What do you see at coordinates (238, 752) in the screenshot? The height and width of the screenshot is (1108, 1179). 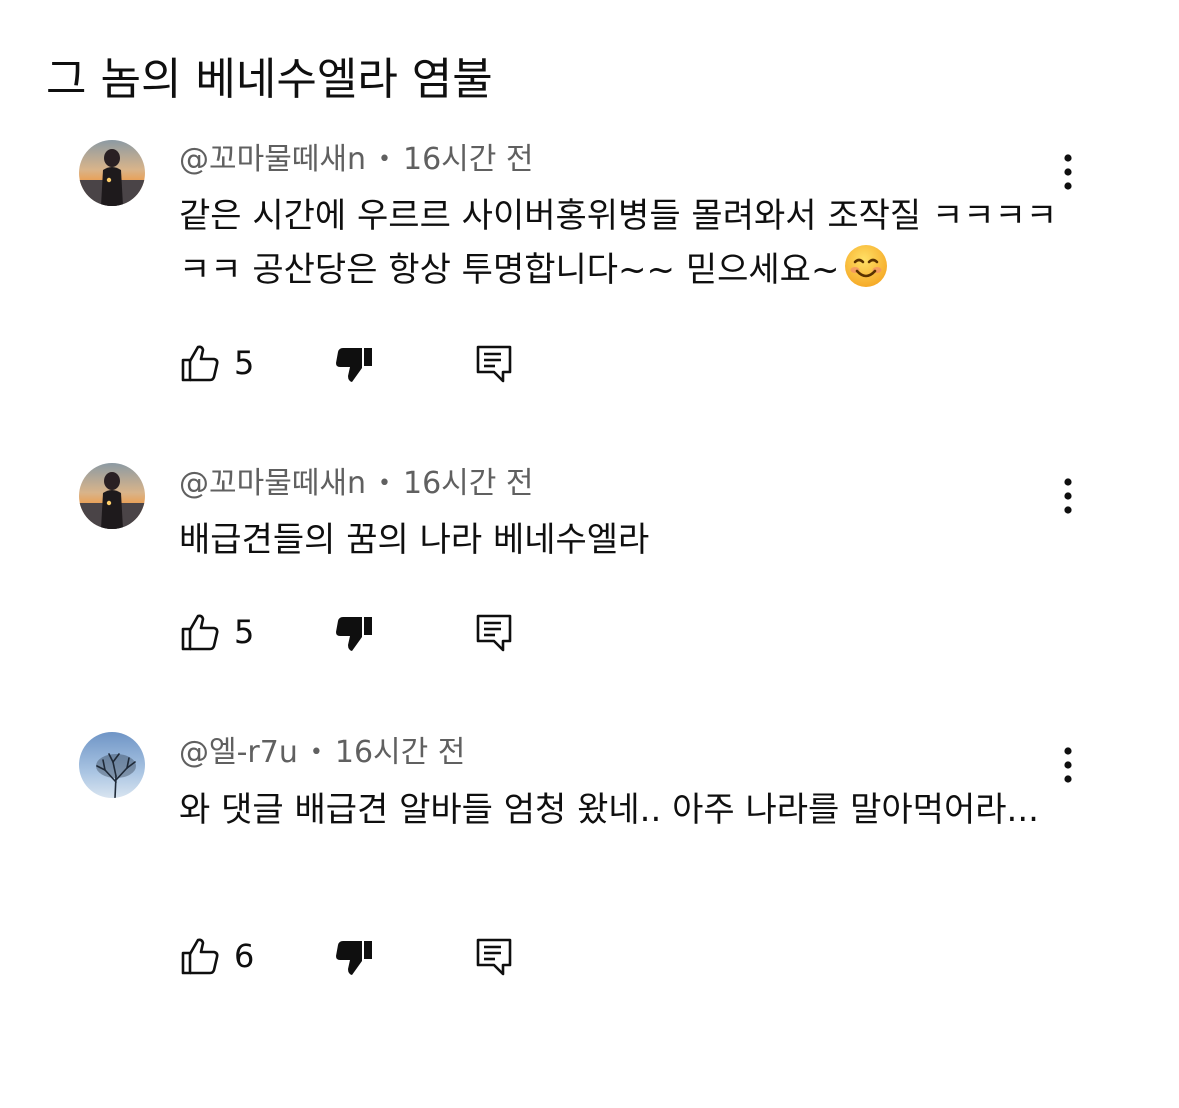 I see `author-name: @엘-r7u` at bounding box center [238, 752].